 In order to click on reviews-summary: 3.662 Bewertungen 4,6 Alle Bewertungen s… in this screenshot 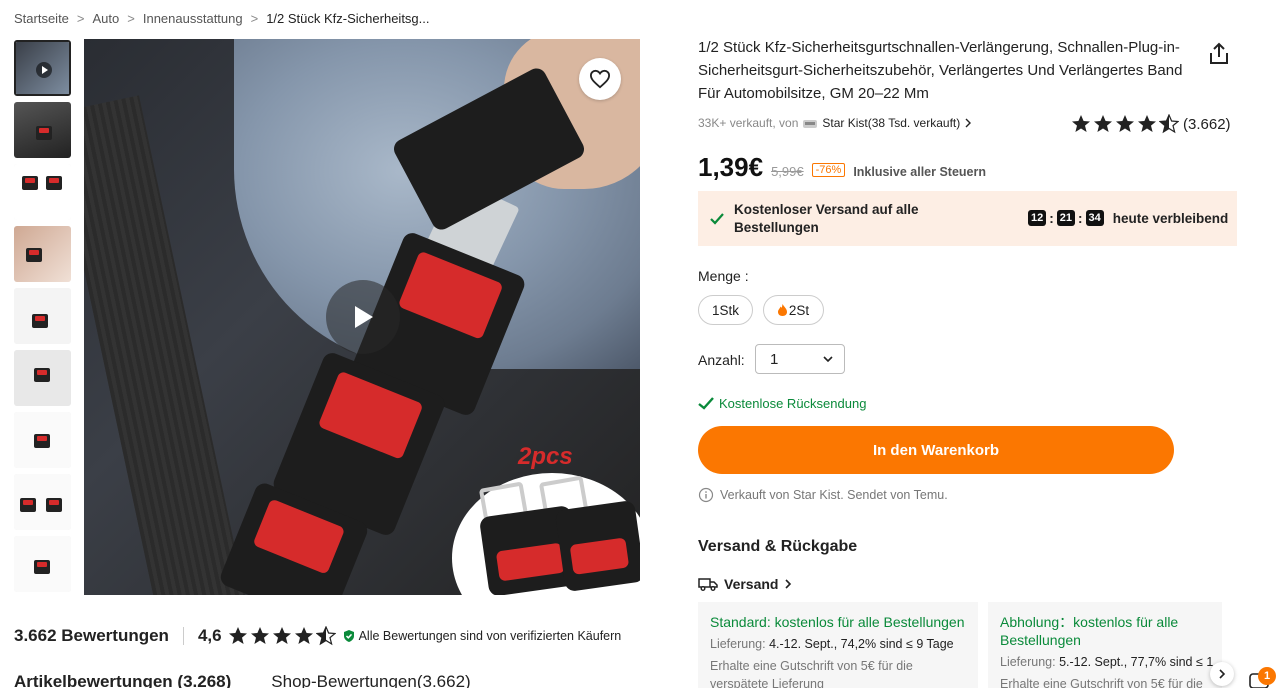, I will do `click(317, 636)`.